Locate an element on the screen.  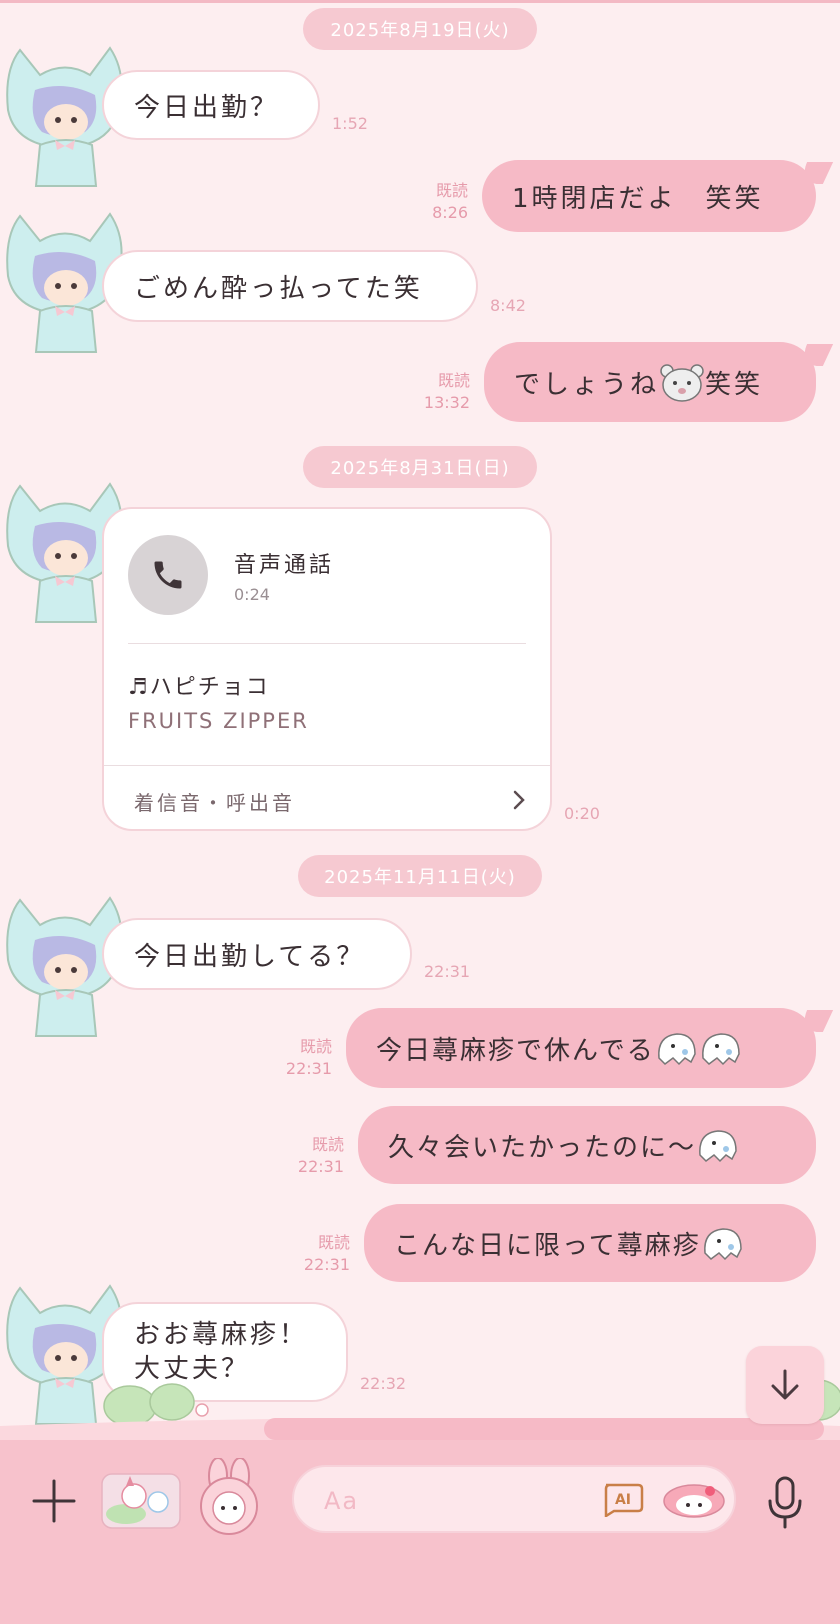
date-separator: 2025年11月11日(火) is located at coordinates (420, 876).